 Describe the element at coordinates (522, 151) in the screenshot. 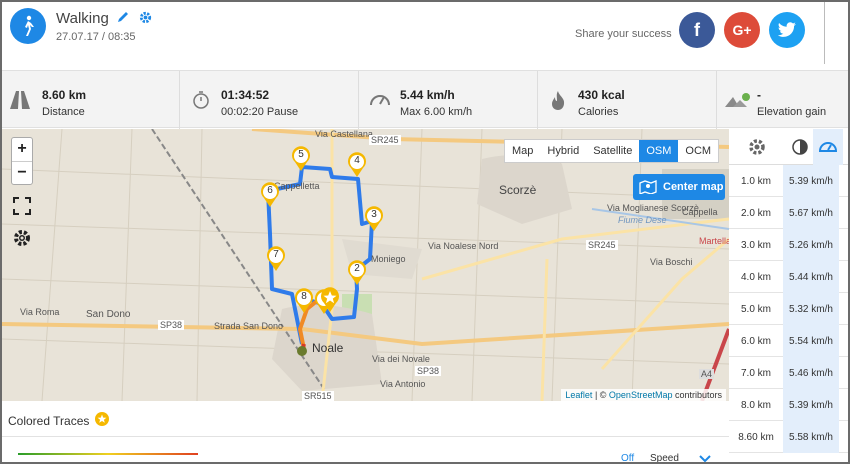

I see `layer-map-button: Map` at that location.